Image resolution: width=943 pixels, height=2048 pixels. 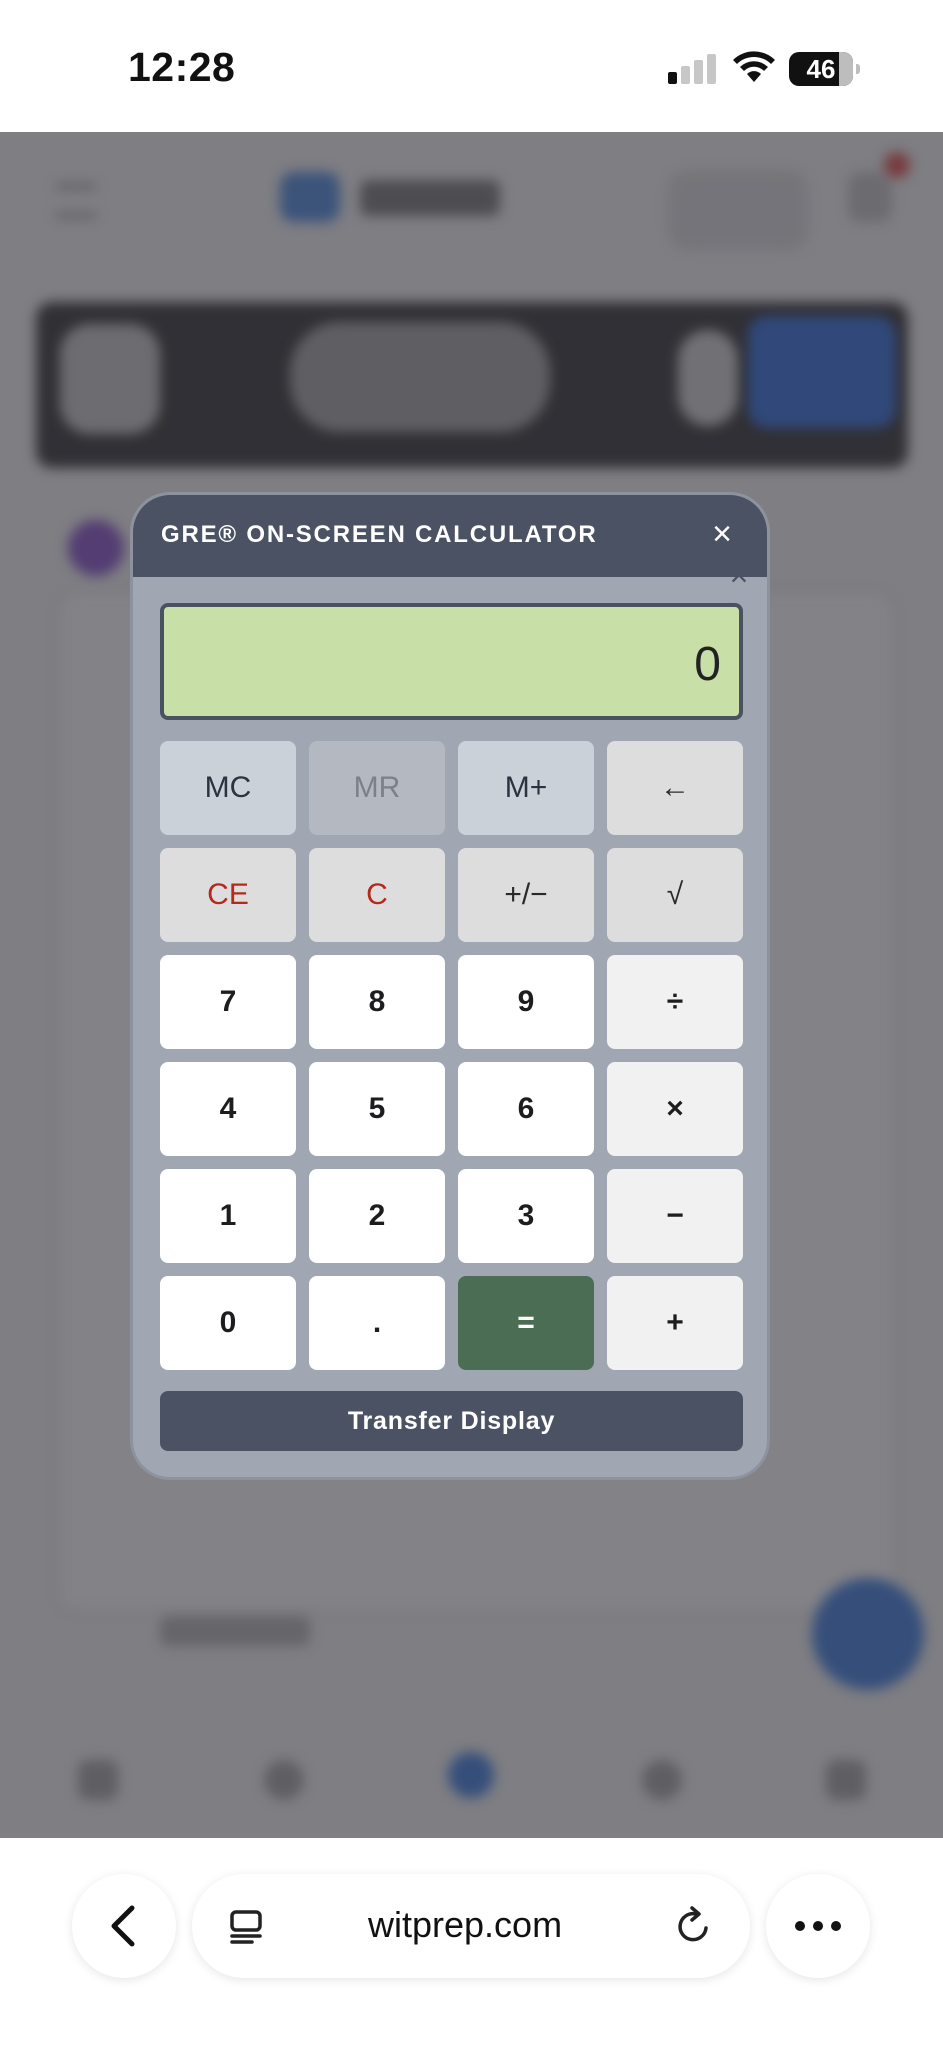 What do you see at coordinates (377, 895) in the screenshot?
I see `clear-button: C` at bounding box center [377, 895].